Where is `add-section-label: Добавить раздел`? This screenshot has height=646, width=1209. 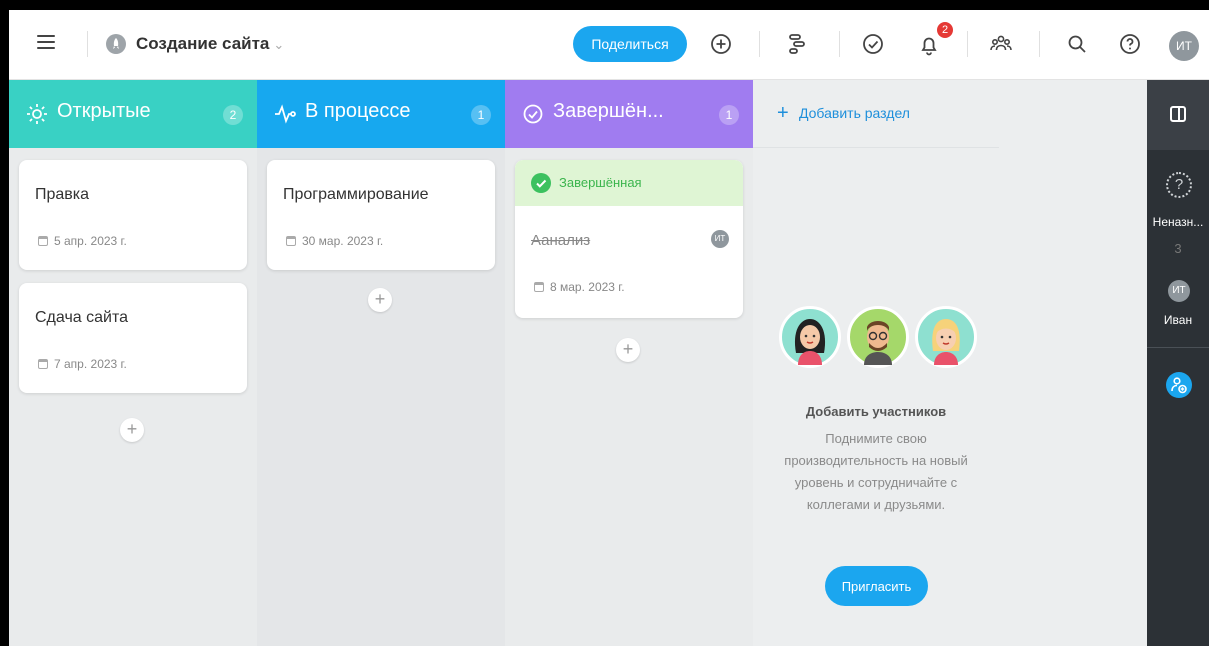
add-section-label: Добавить раздел is located at coordinates (854, 113).